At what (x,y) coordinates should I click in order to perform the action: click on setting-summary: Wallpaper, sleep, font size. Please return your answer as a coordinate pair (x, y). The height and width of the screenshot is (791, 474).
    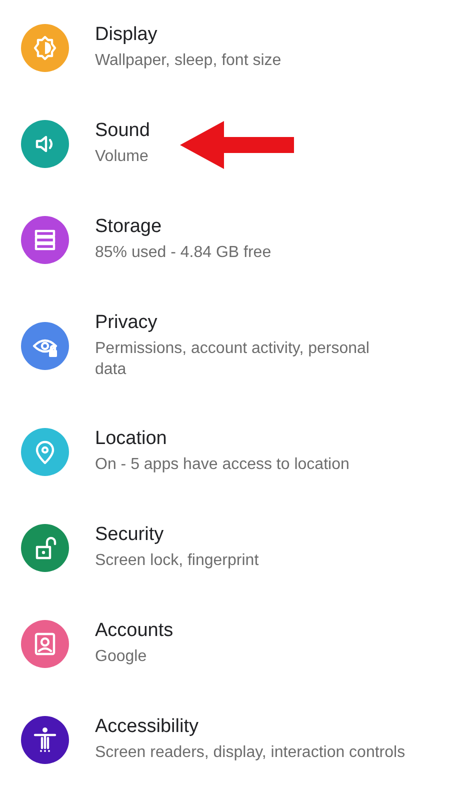
    Looking at the image, I should click on (188, 61).